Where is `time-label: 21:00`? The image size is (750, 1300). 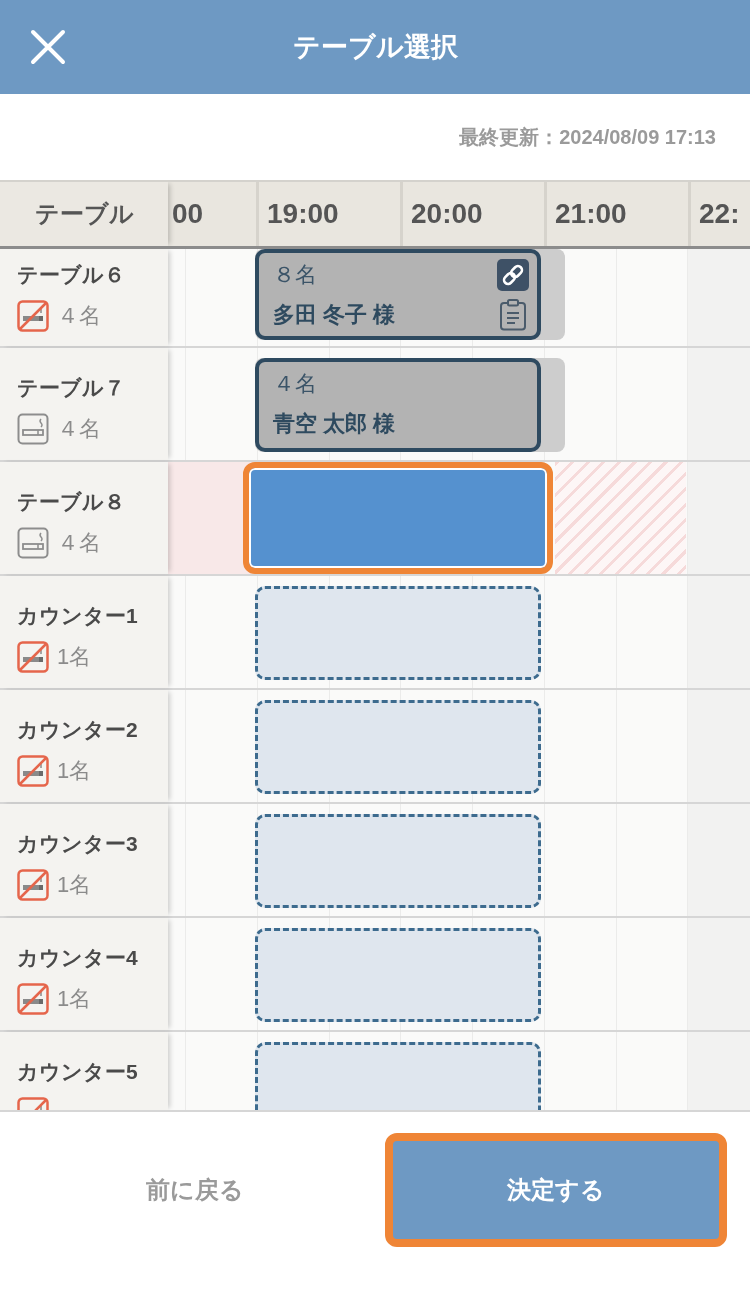 time-label: 21:00 is located at coordinates (591, 214).